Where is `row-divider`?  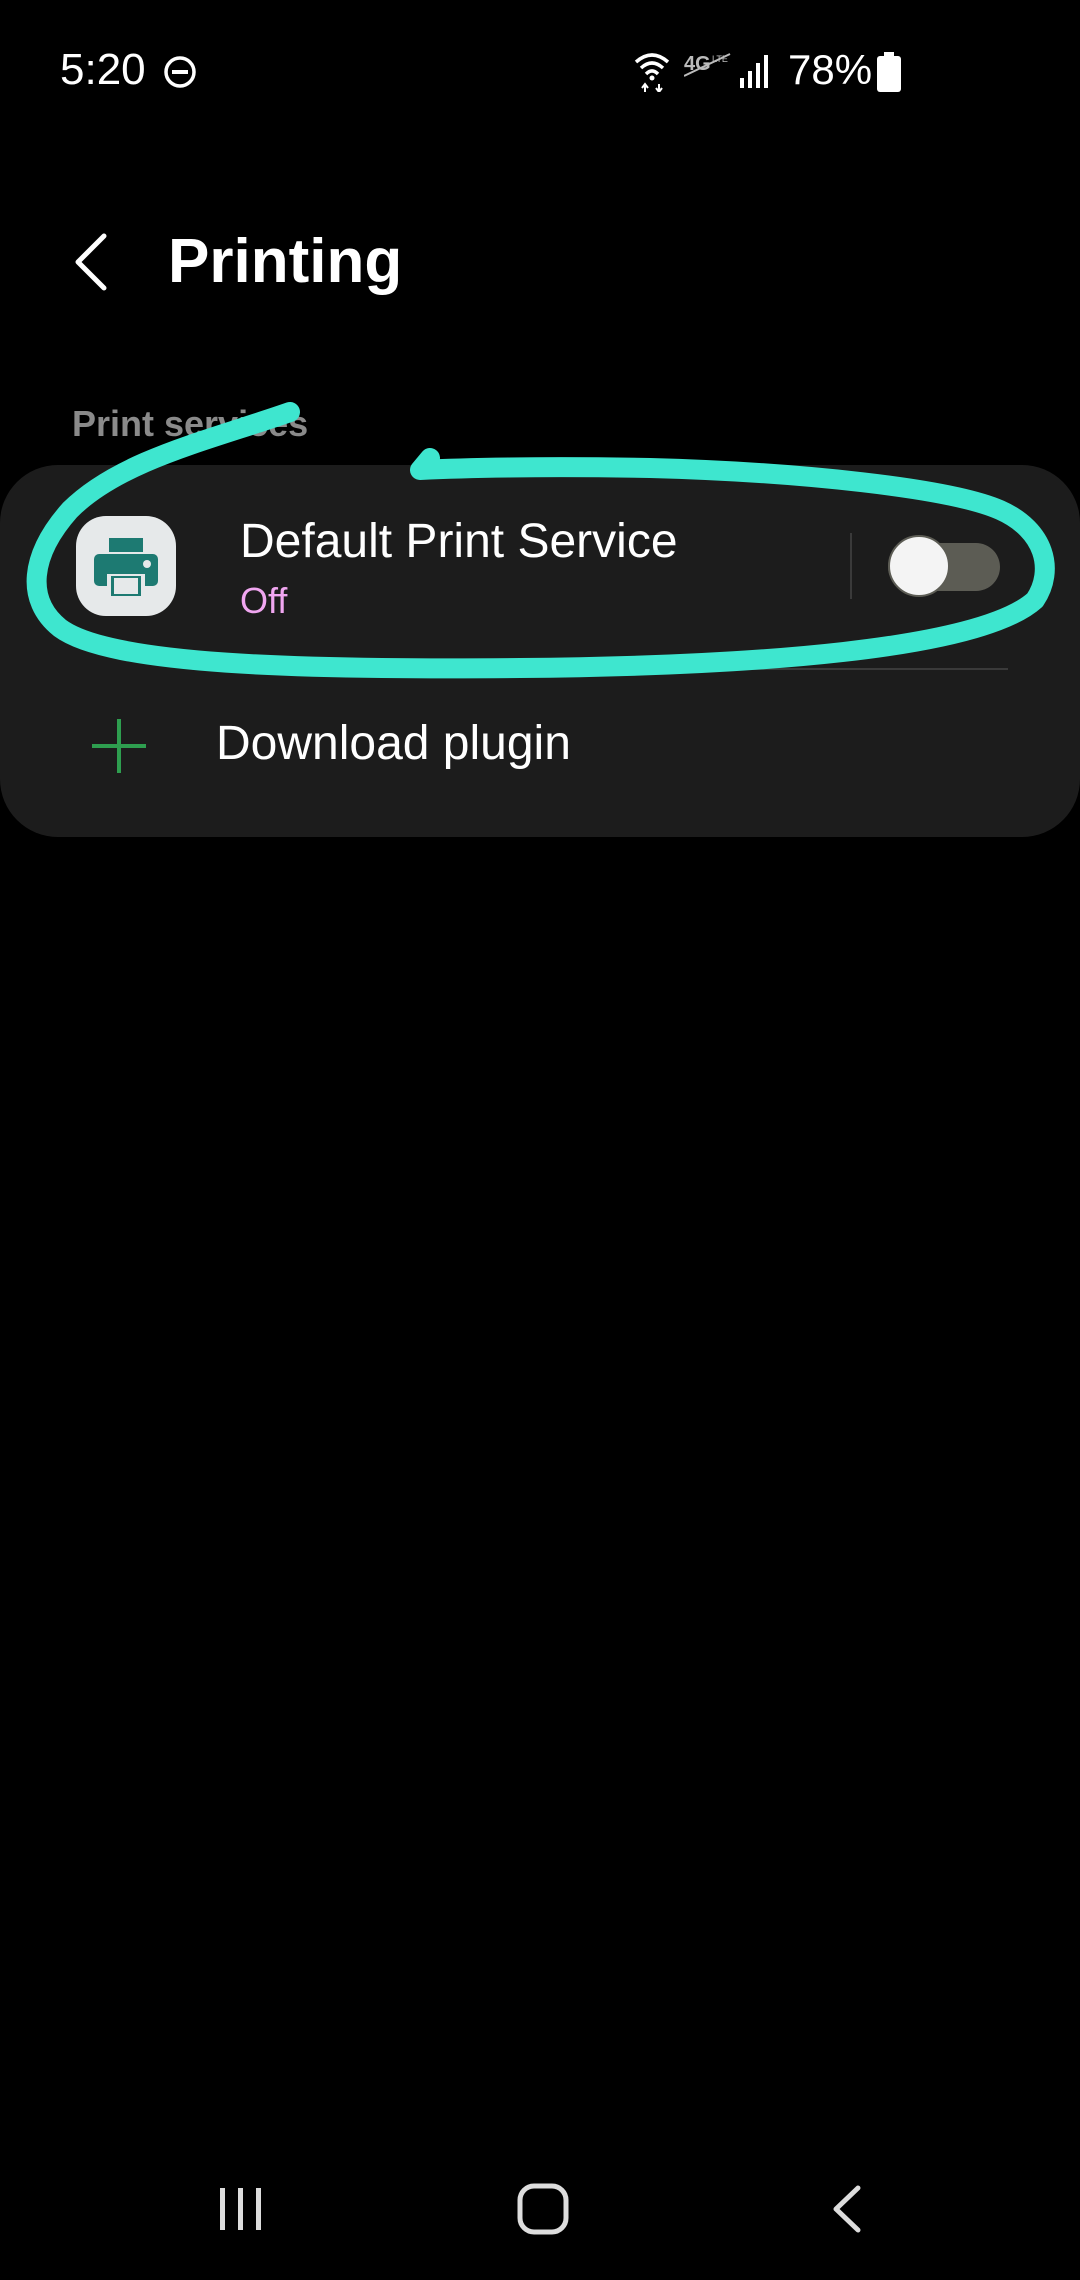
row-divider is located at coordinates (600, 669).